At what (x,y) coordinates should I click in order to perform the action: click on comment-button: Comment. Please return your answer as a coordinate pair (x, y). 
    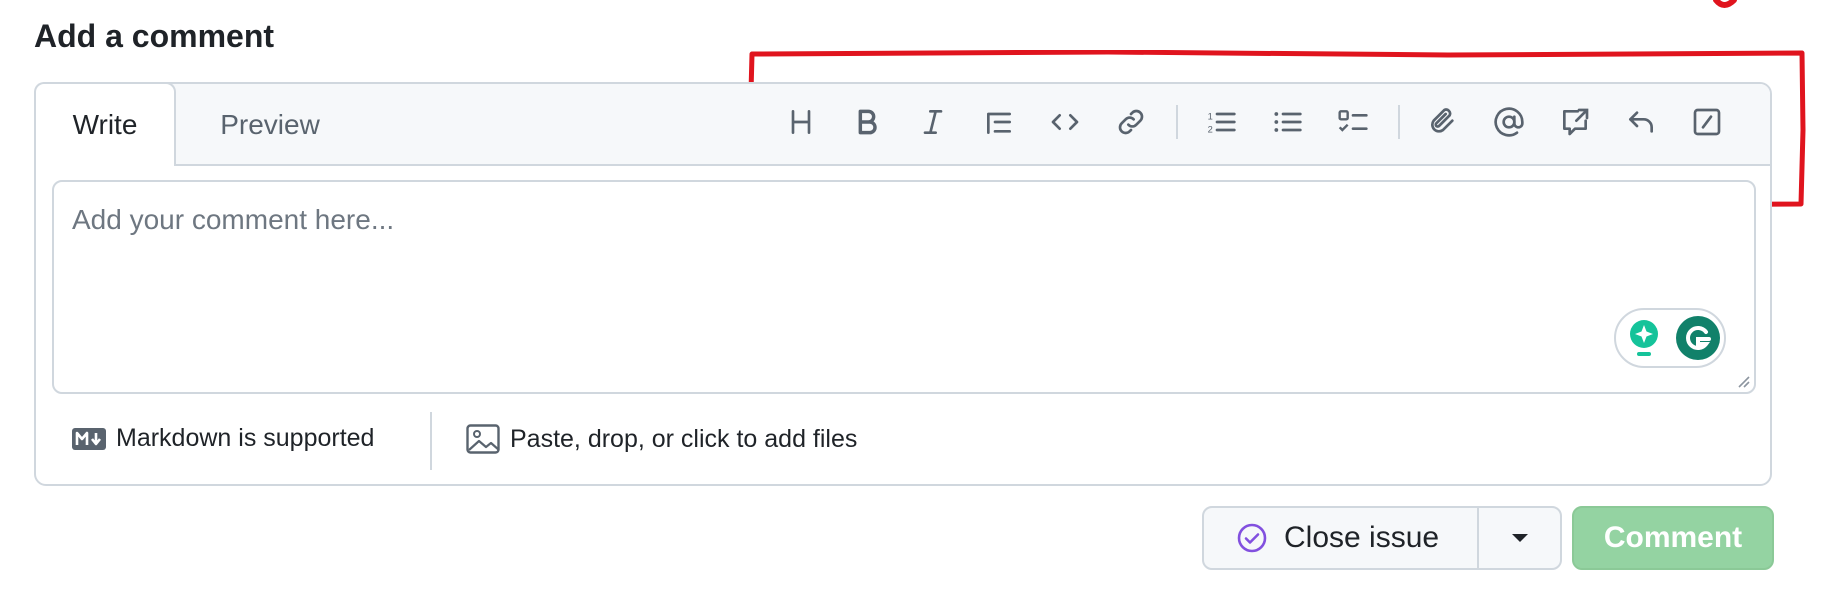
    Looking at the image, I should click on (1673, 538).